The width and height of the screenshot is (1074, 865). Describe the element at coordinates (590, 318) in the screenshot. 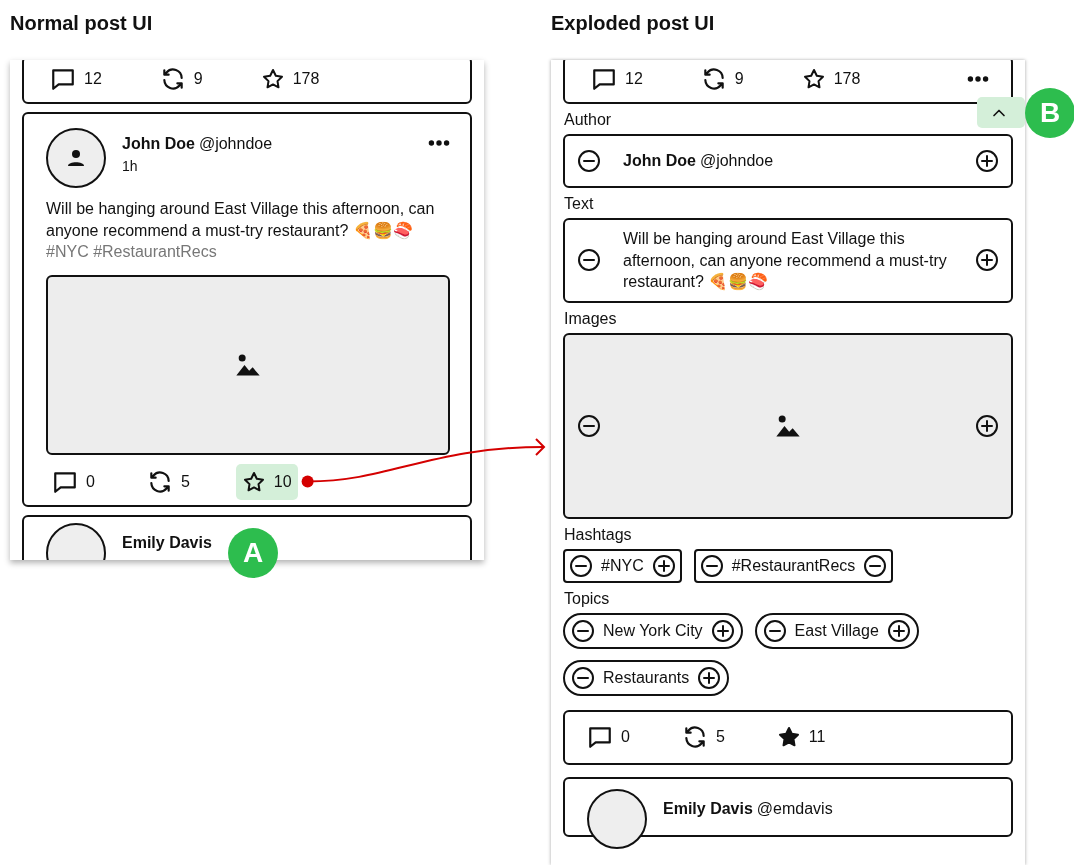

I see `field-label: Images` at that location.